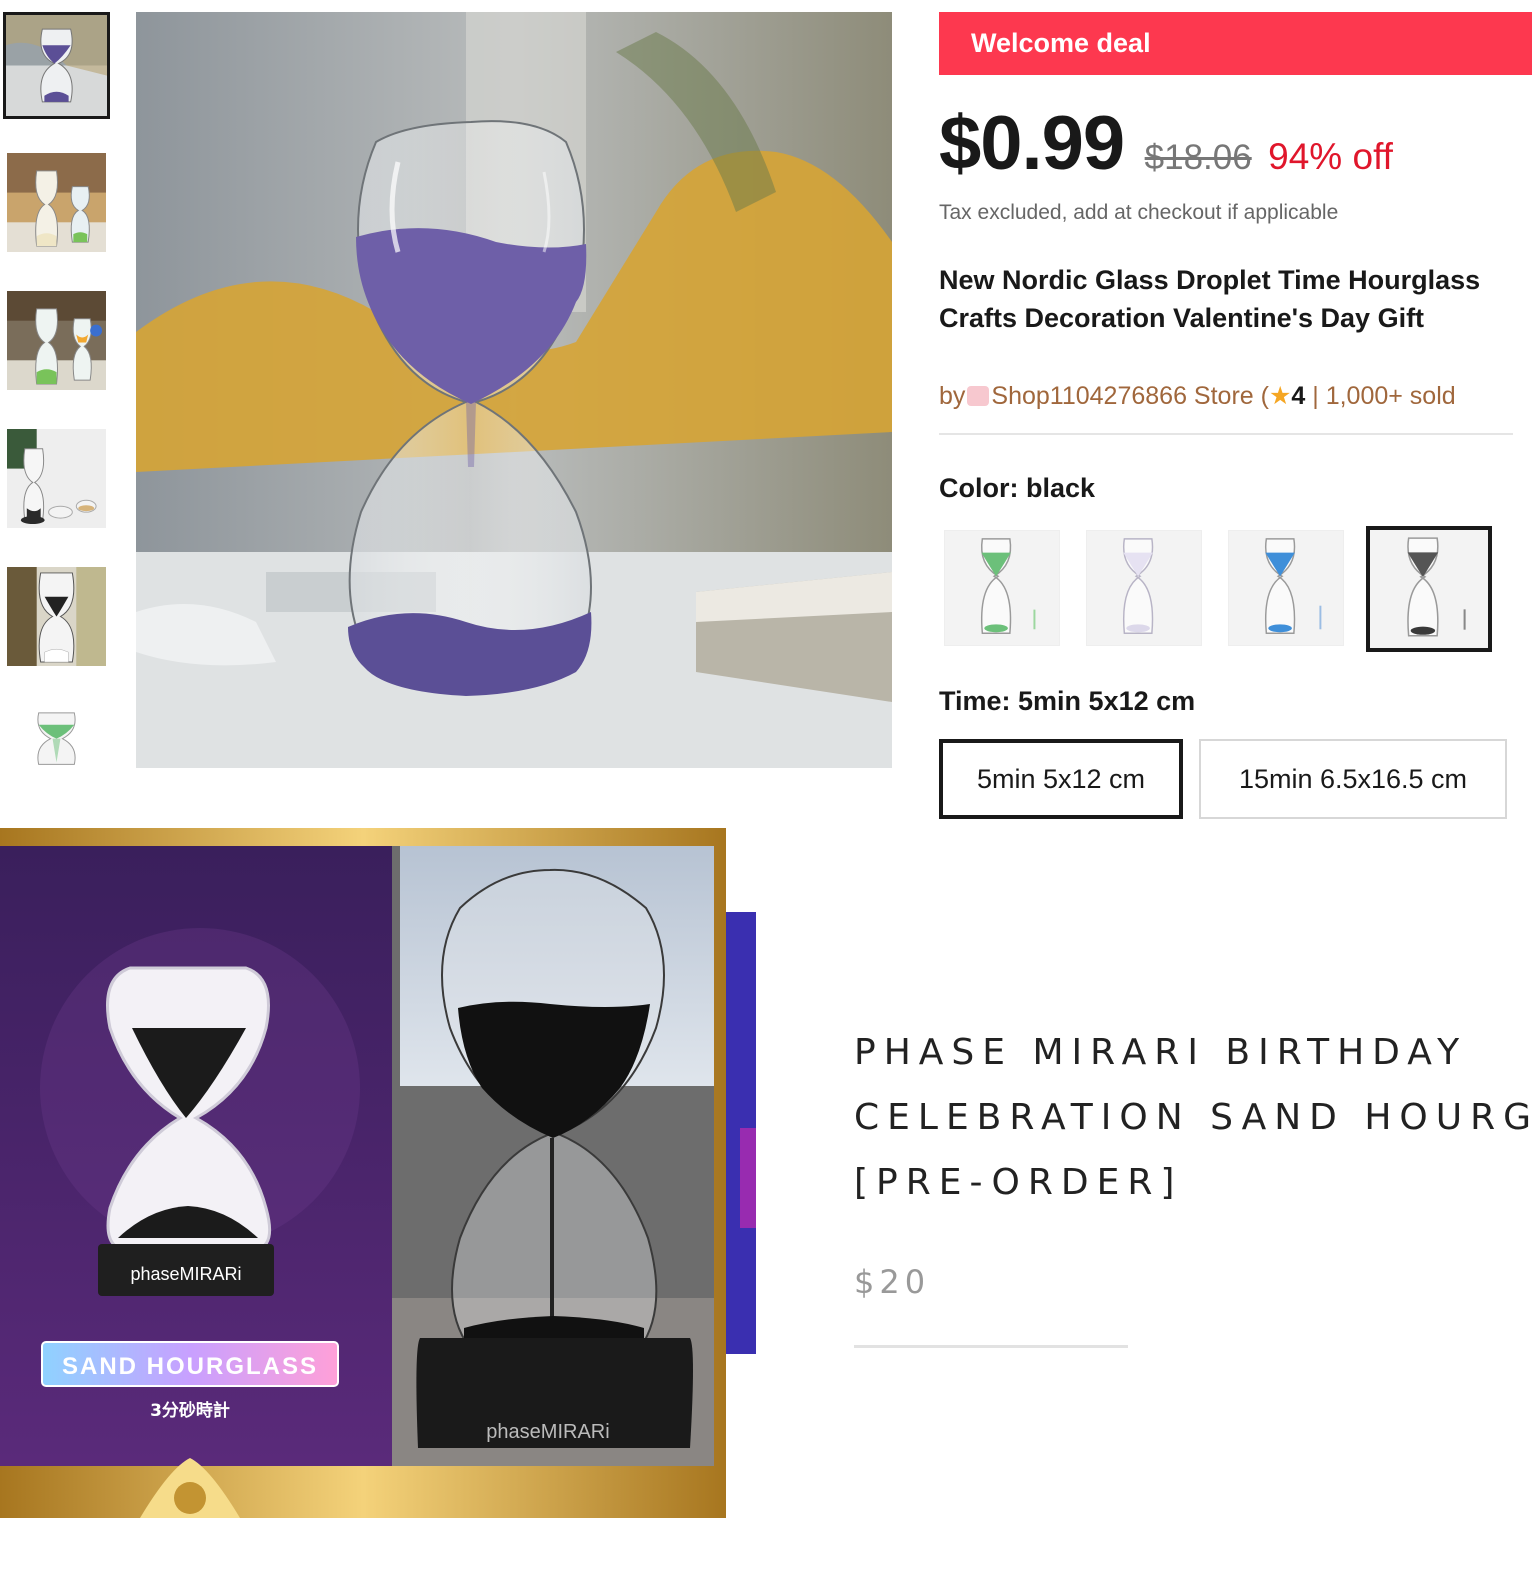 The image size is (1532, 1588). Describe the element at coordinates (190, 1366) in the screenshot. I see `promo-badge-text: SAND HOURGLASS` at that location.